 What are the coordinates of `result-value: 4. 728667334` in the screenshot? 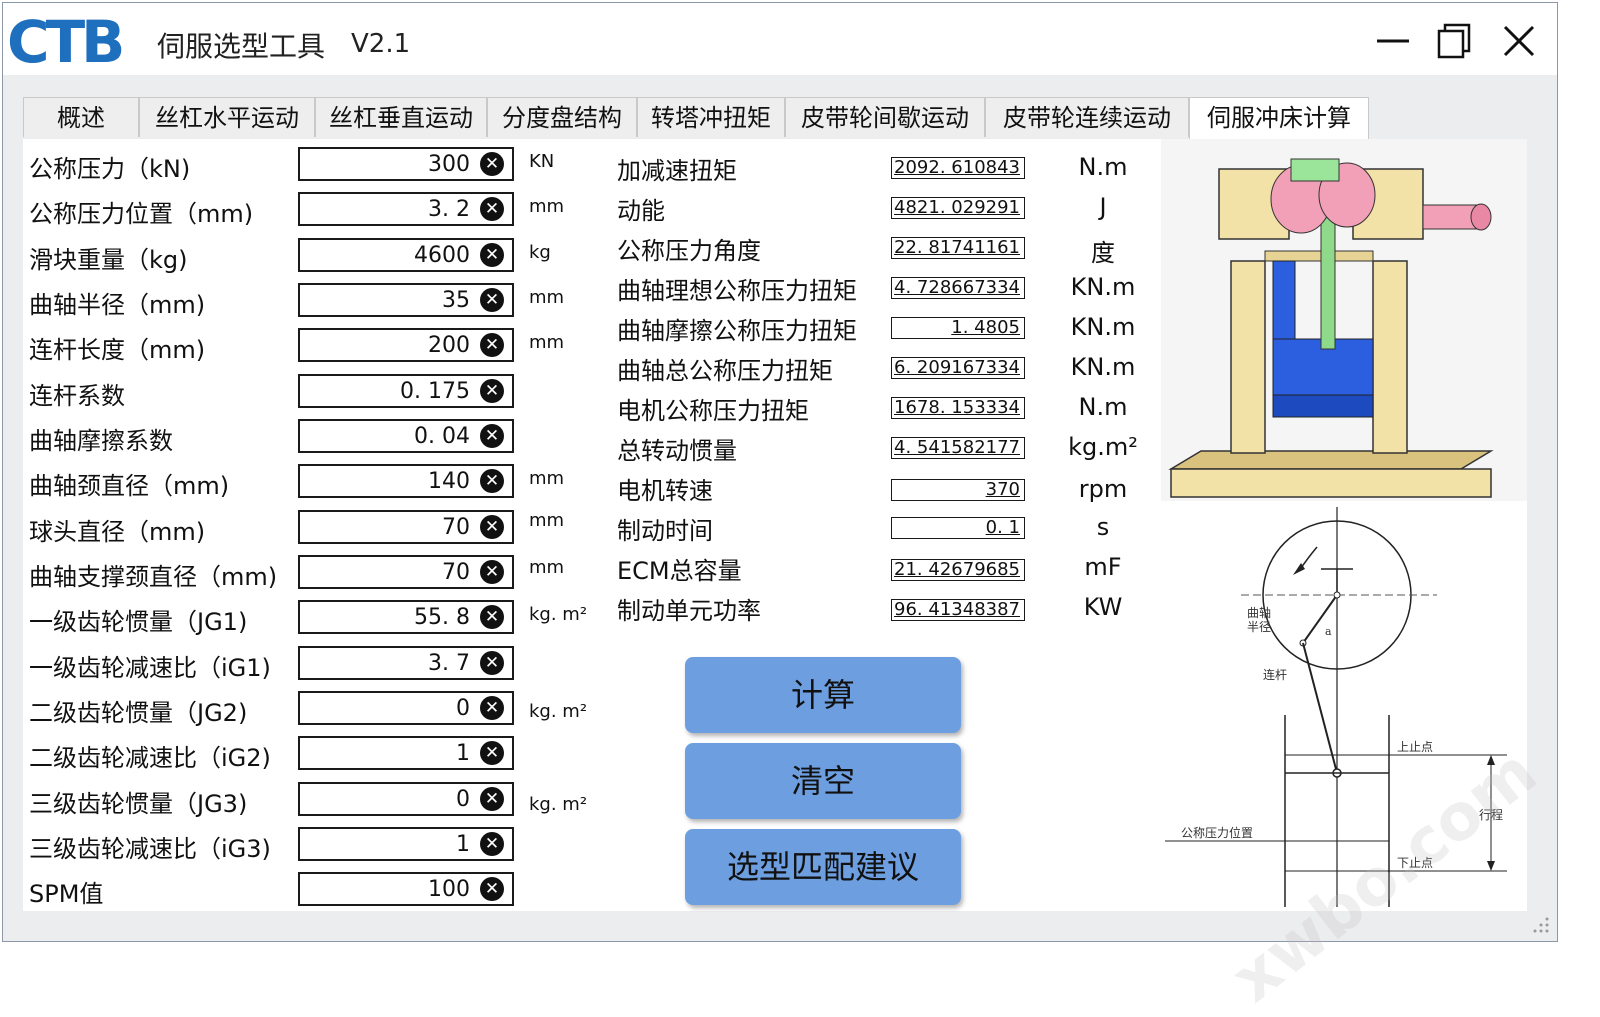 It's located at (958, 288).